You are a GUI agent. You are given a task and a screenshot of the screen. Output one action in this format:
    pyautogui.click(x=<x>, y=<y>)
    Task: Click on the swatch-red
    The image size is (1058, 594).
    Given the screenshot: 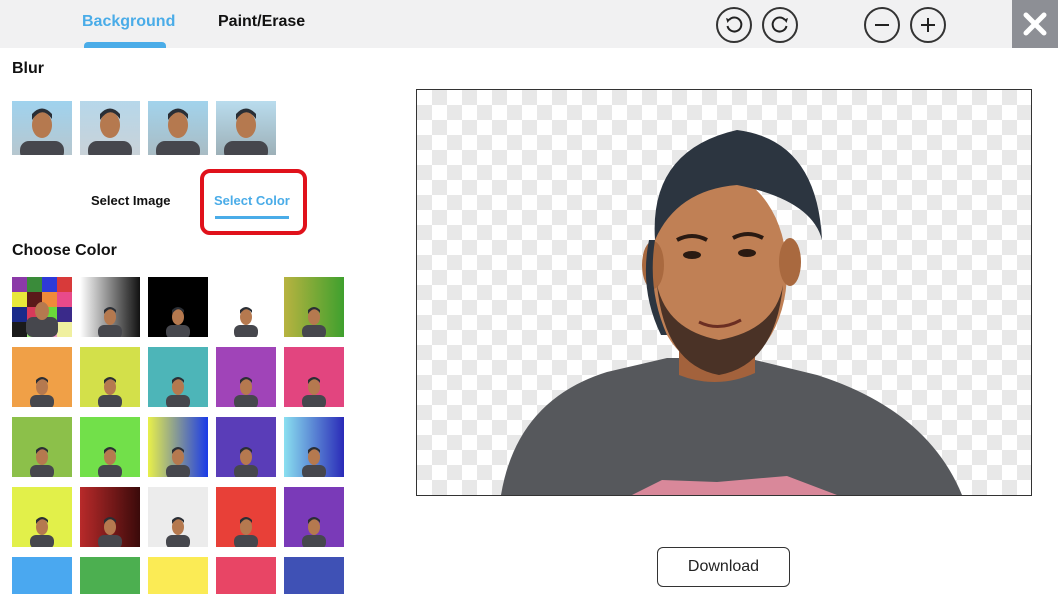 What is the action you would take?
    pyautogui.click(x=246, y=517)
    